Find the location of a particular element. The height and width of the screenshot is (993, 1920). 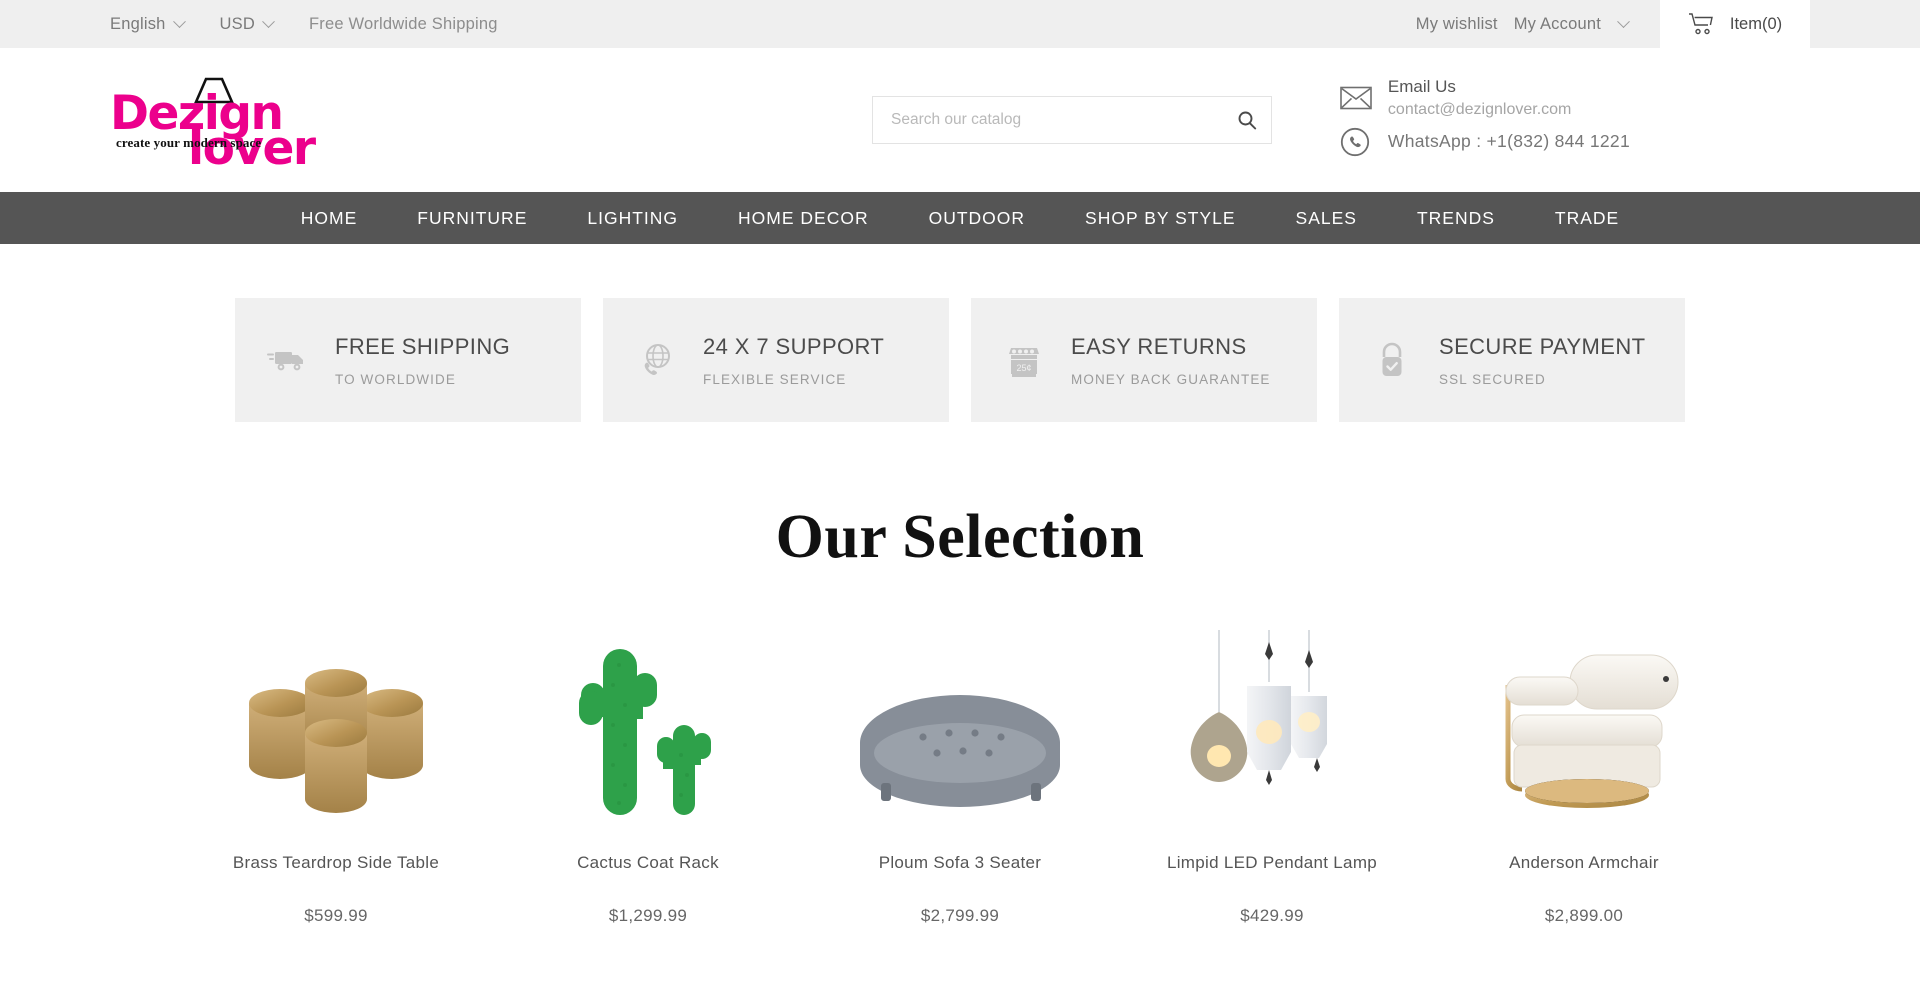

product-card: Anderson Armchair $2,899.00 is located at coordinates (1584, 770).